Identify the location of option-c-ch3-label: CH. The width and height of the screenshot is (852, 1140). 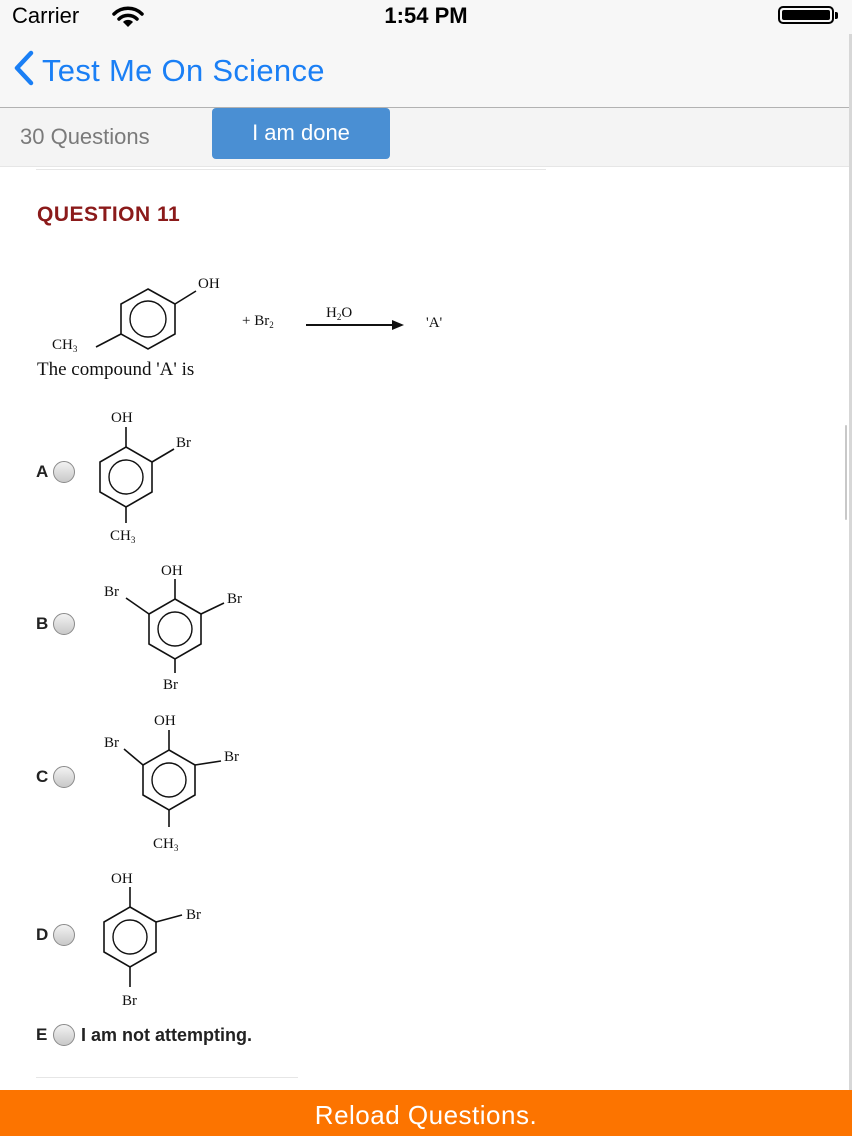
(163, 844).